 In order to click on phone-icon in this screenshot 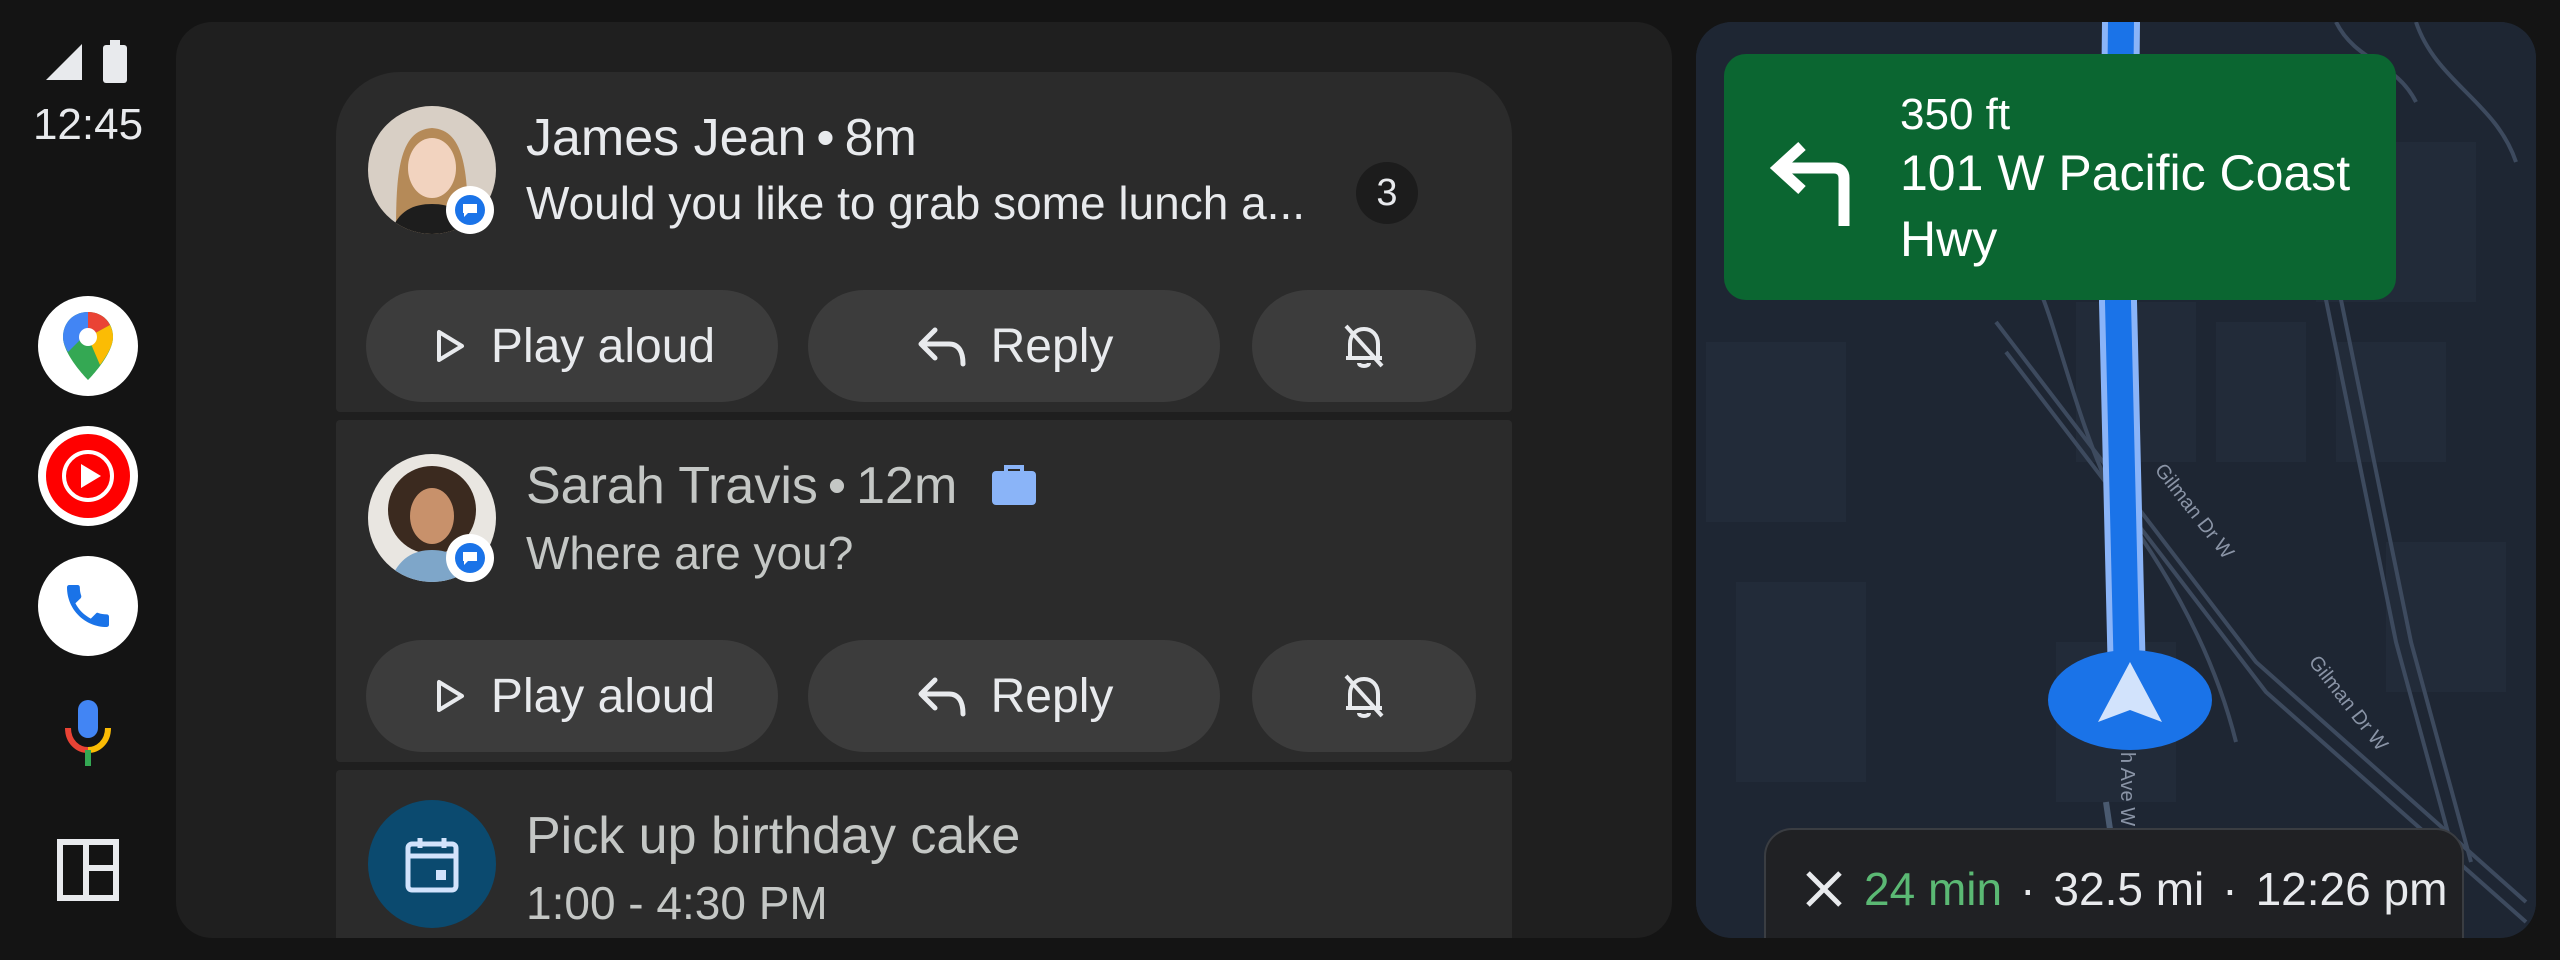, I will do `click(88, 606)`.